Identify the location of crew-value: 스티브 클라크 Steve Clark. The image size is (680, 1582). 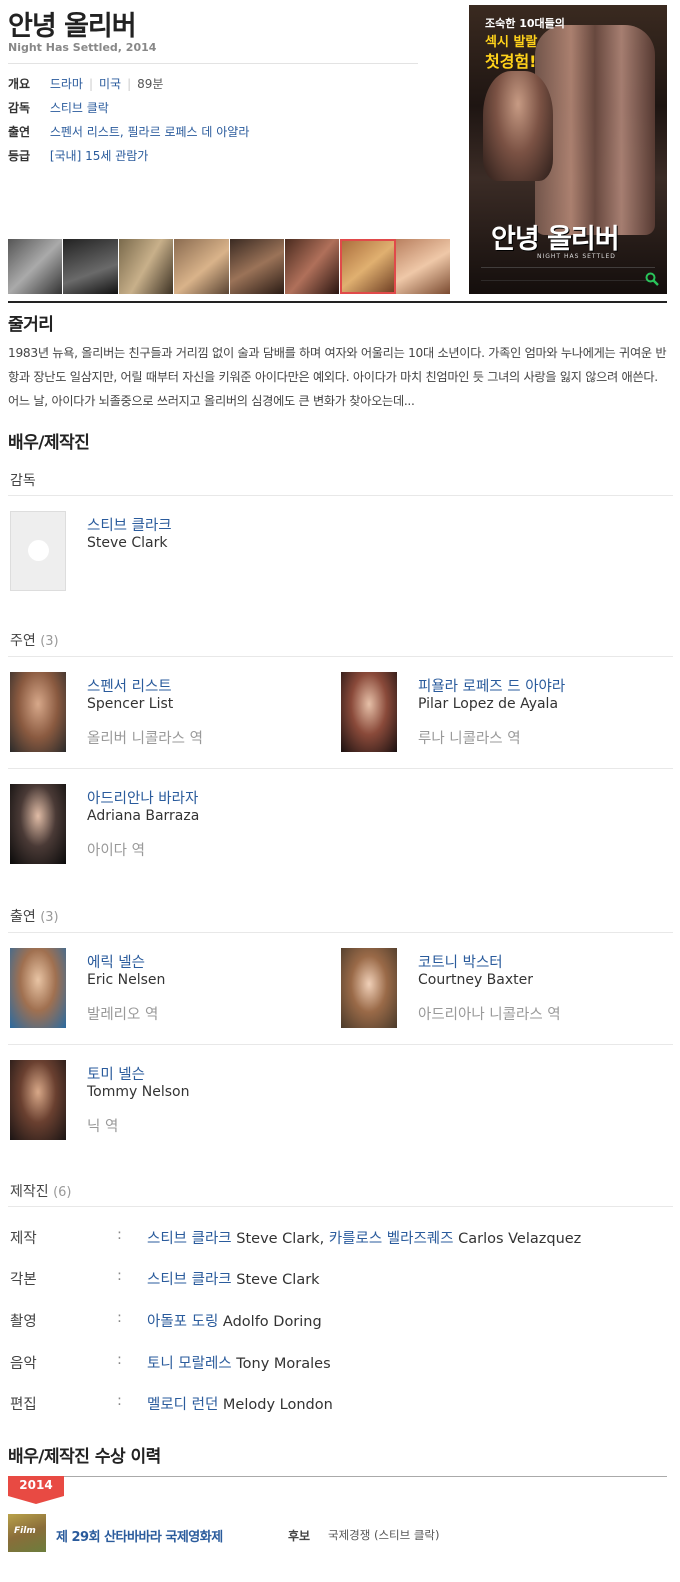
(233, 1278).